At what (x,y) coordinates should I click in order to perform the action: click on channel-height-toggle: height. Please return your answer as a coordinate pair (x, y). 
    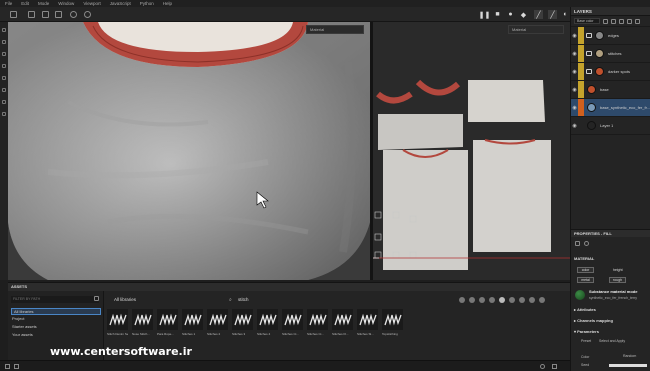
    Looking at the image, I should click on (618, 270).